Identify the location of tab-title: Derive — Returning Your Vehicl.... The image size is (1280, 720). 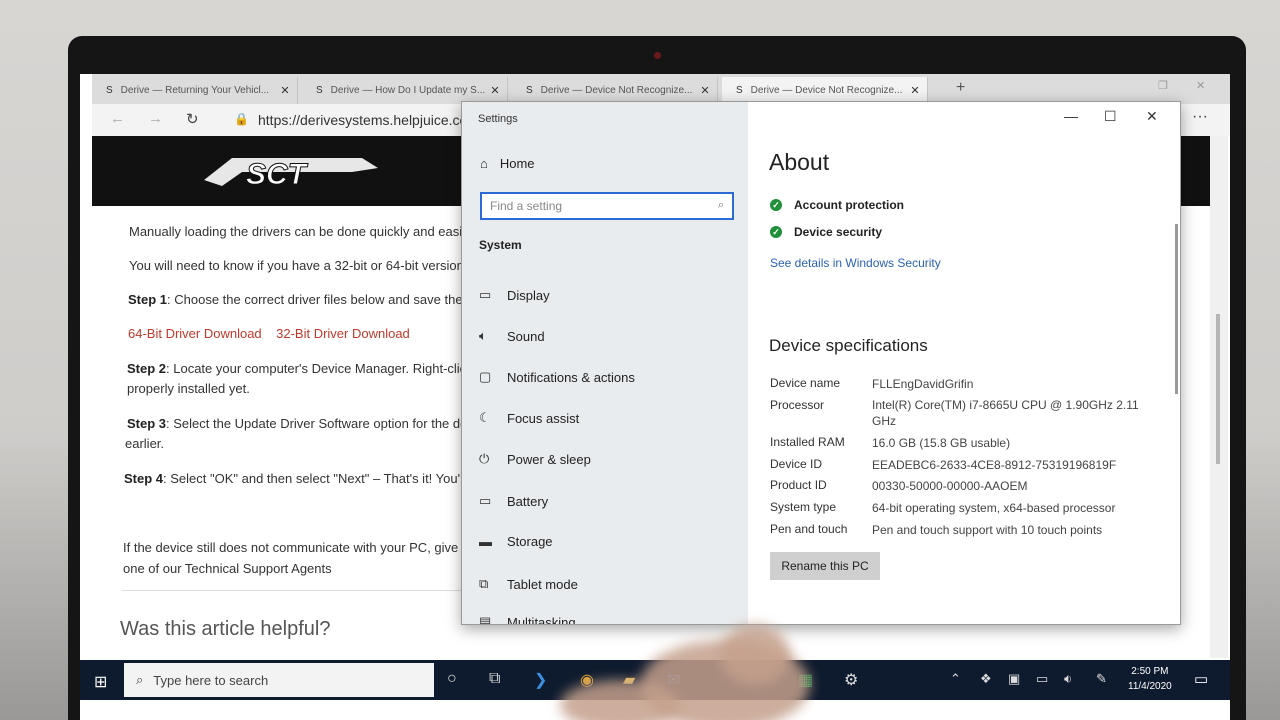
(195, 90).